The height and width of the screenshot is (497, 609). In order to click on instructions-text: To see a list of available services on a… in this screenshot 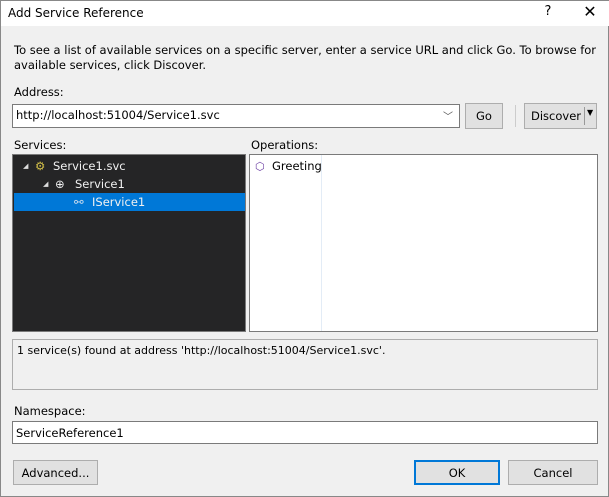, I will do `click(305, 57)`.